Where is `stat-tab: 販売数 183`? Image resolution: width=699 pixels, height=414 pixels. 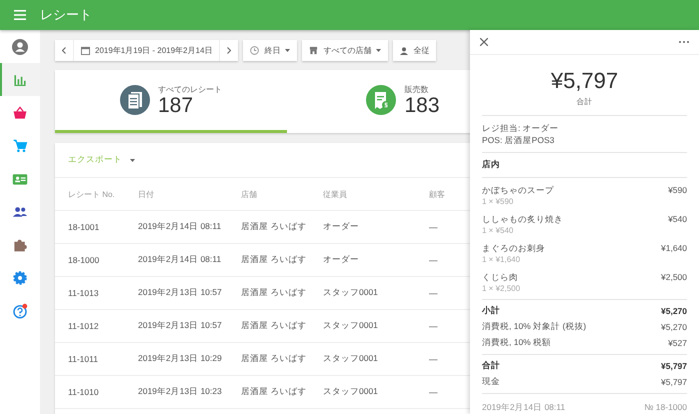
stat-tab: 販売数 183 is located at coordinates (378, 101).